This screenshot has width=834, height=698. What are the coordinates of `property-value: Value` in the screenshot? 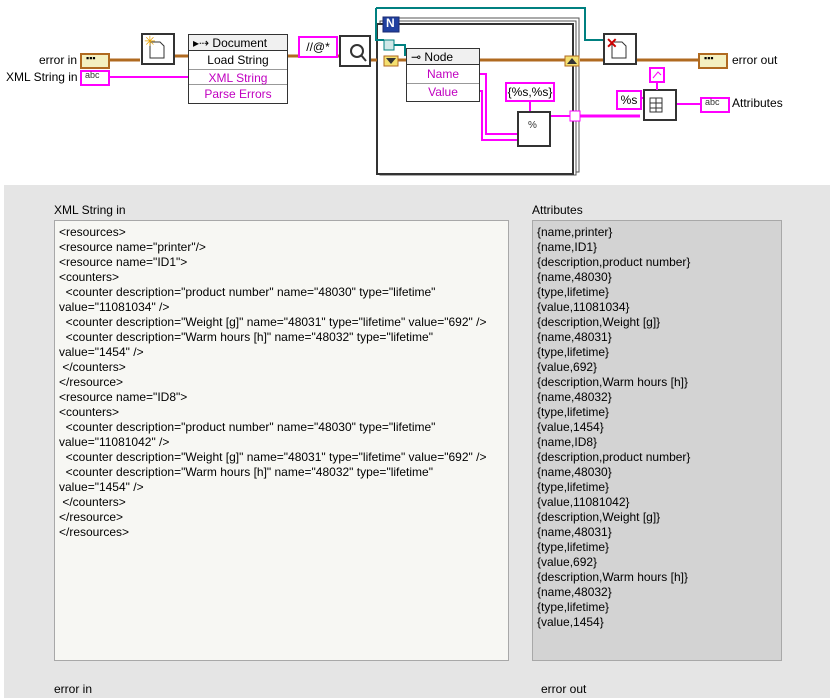 It's located at (443, 91).